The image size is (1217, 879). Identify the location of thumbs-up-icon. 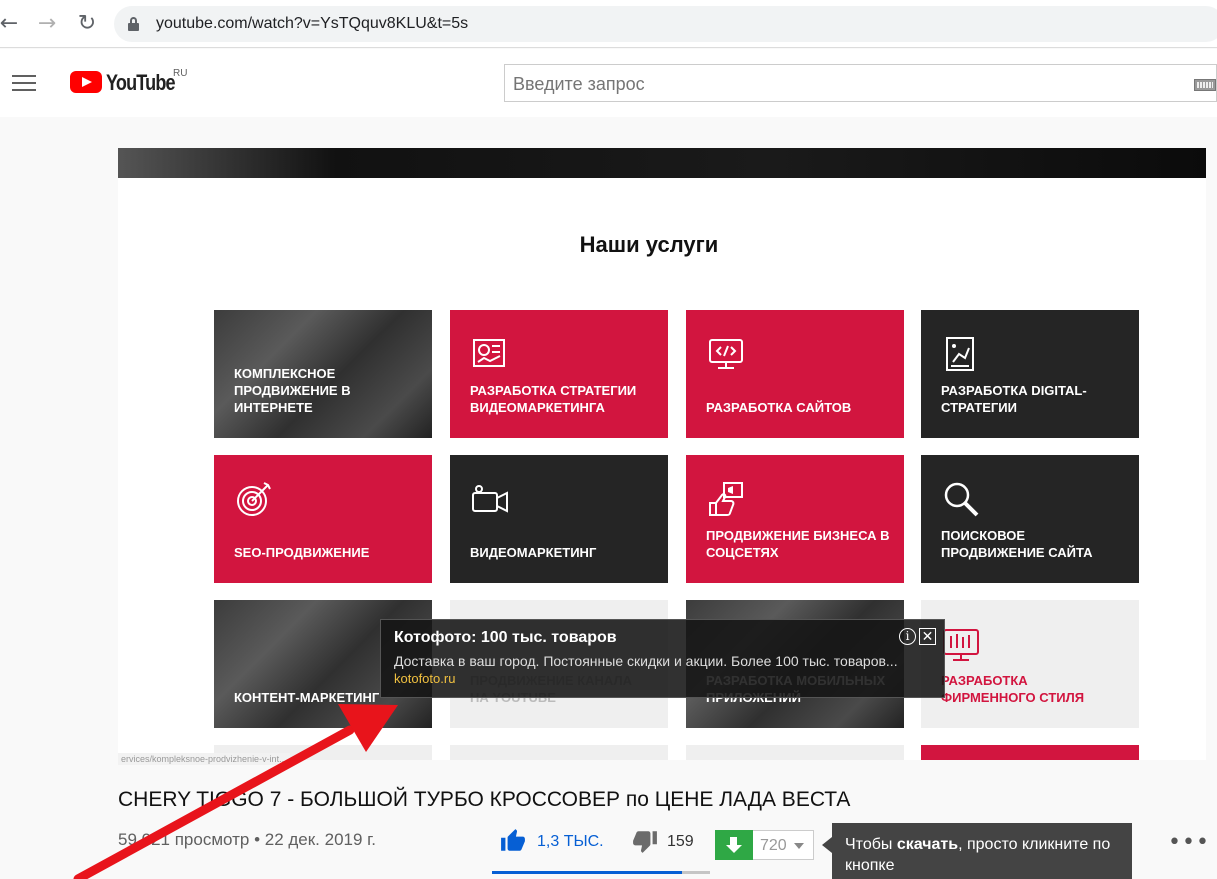
(513, 840).